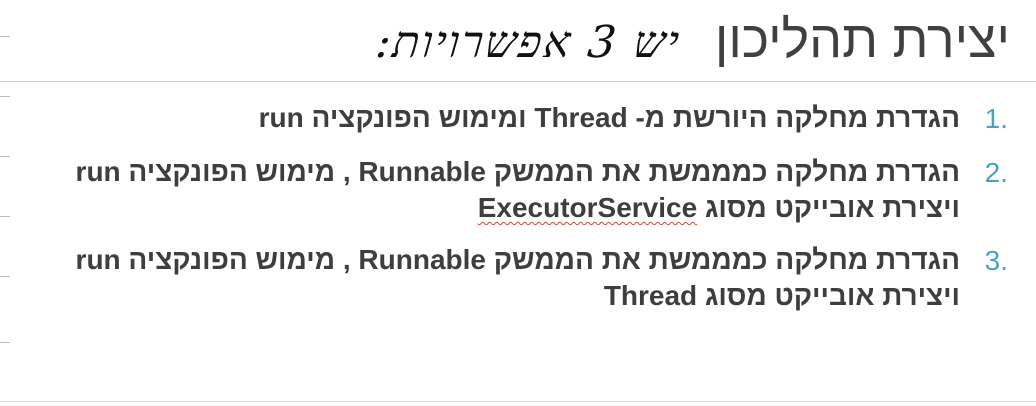  I want to click on slide-title: יצירת תהליכון, so click(862, 40).